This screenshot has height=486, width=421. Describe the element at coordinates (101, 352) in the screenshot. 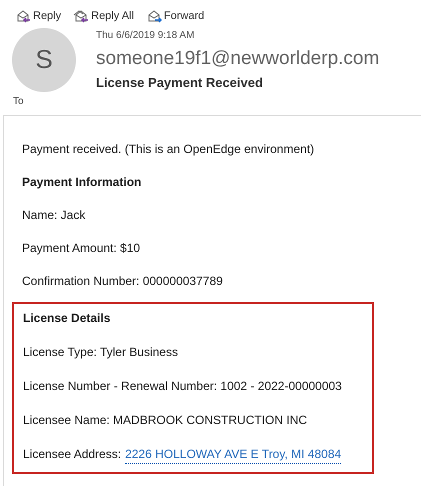

I see `body-text: License Type: Tyler Business` at that location.